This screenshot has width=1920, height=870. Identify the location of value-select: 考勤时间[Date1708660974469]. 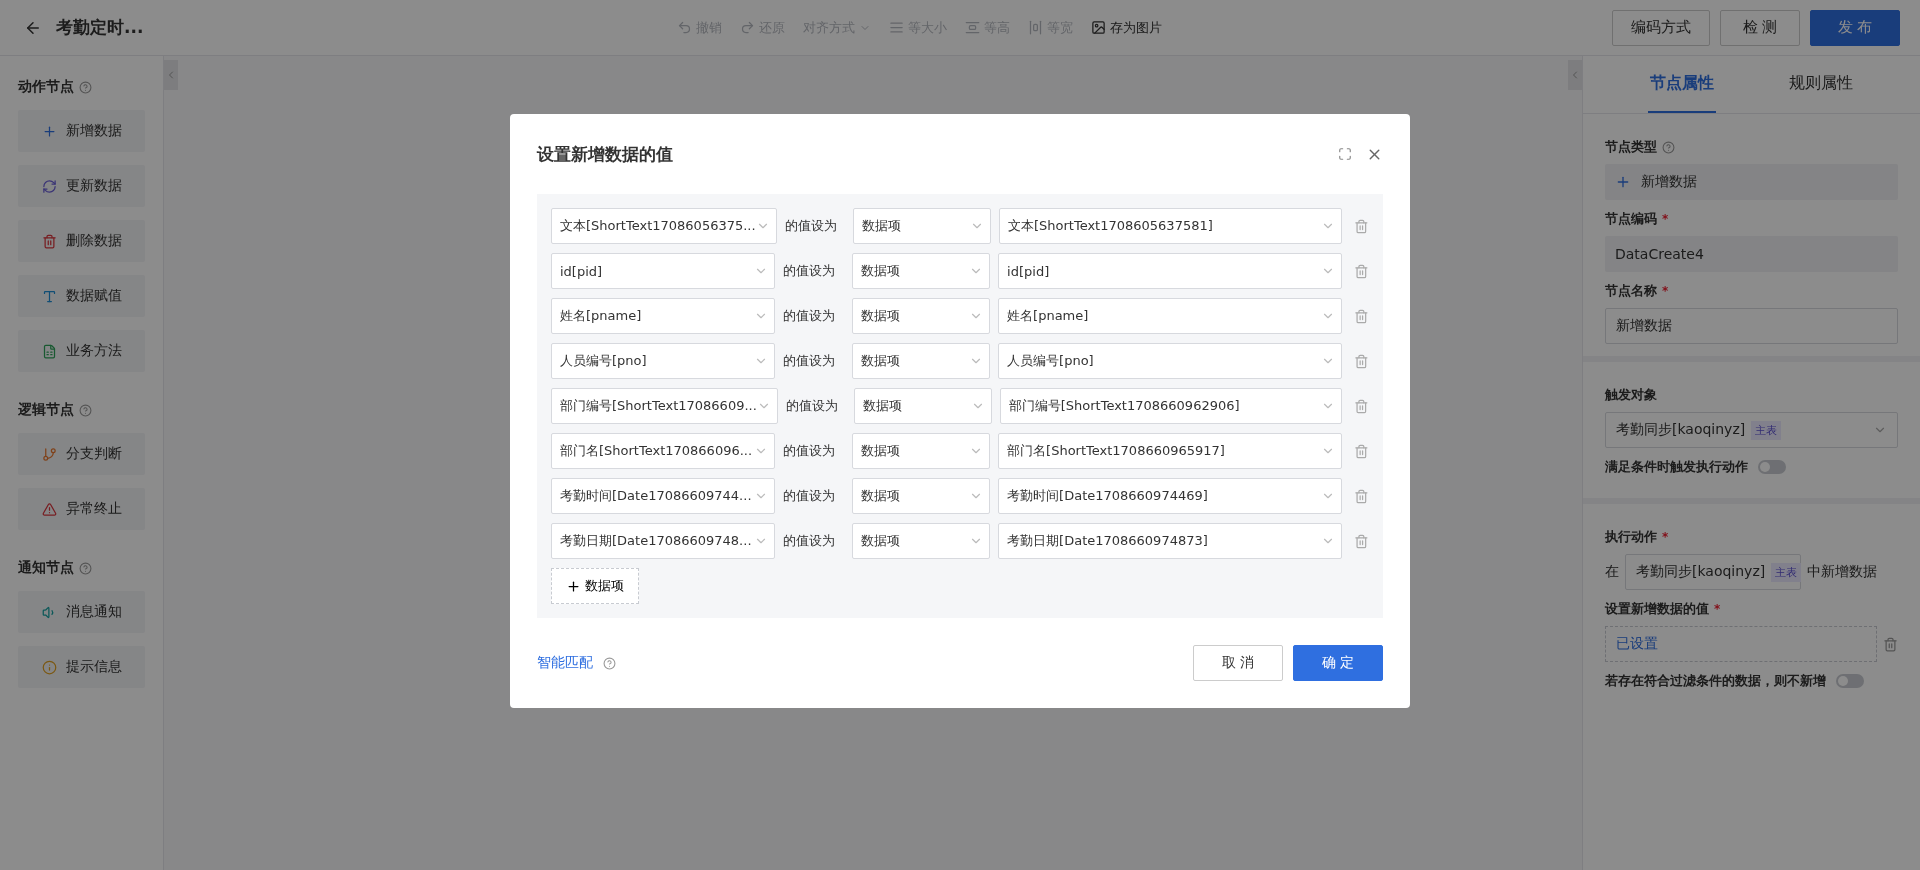
(1170, 496).